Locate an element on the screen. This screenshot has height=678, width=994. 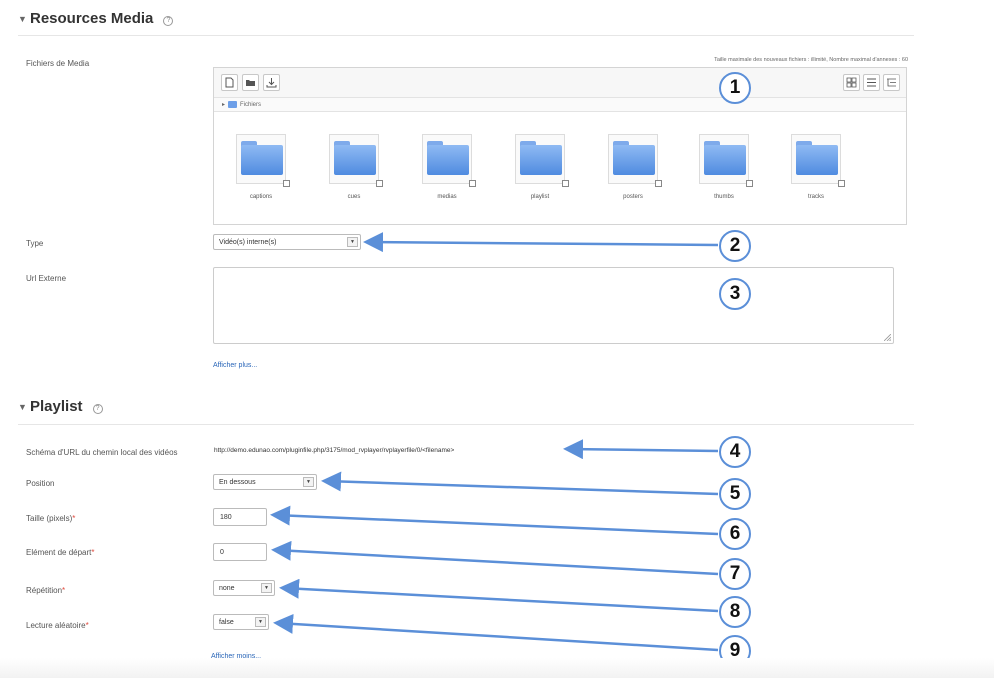
callout-8: 8 is located at coordinates (735, 612).